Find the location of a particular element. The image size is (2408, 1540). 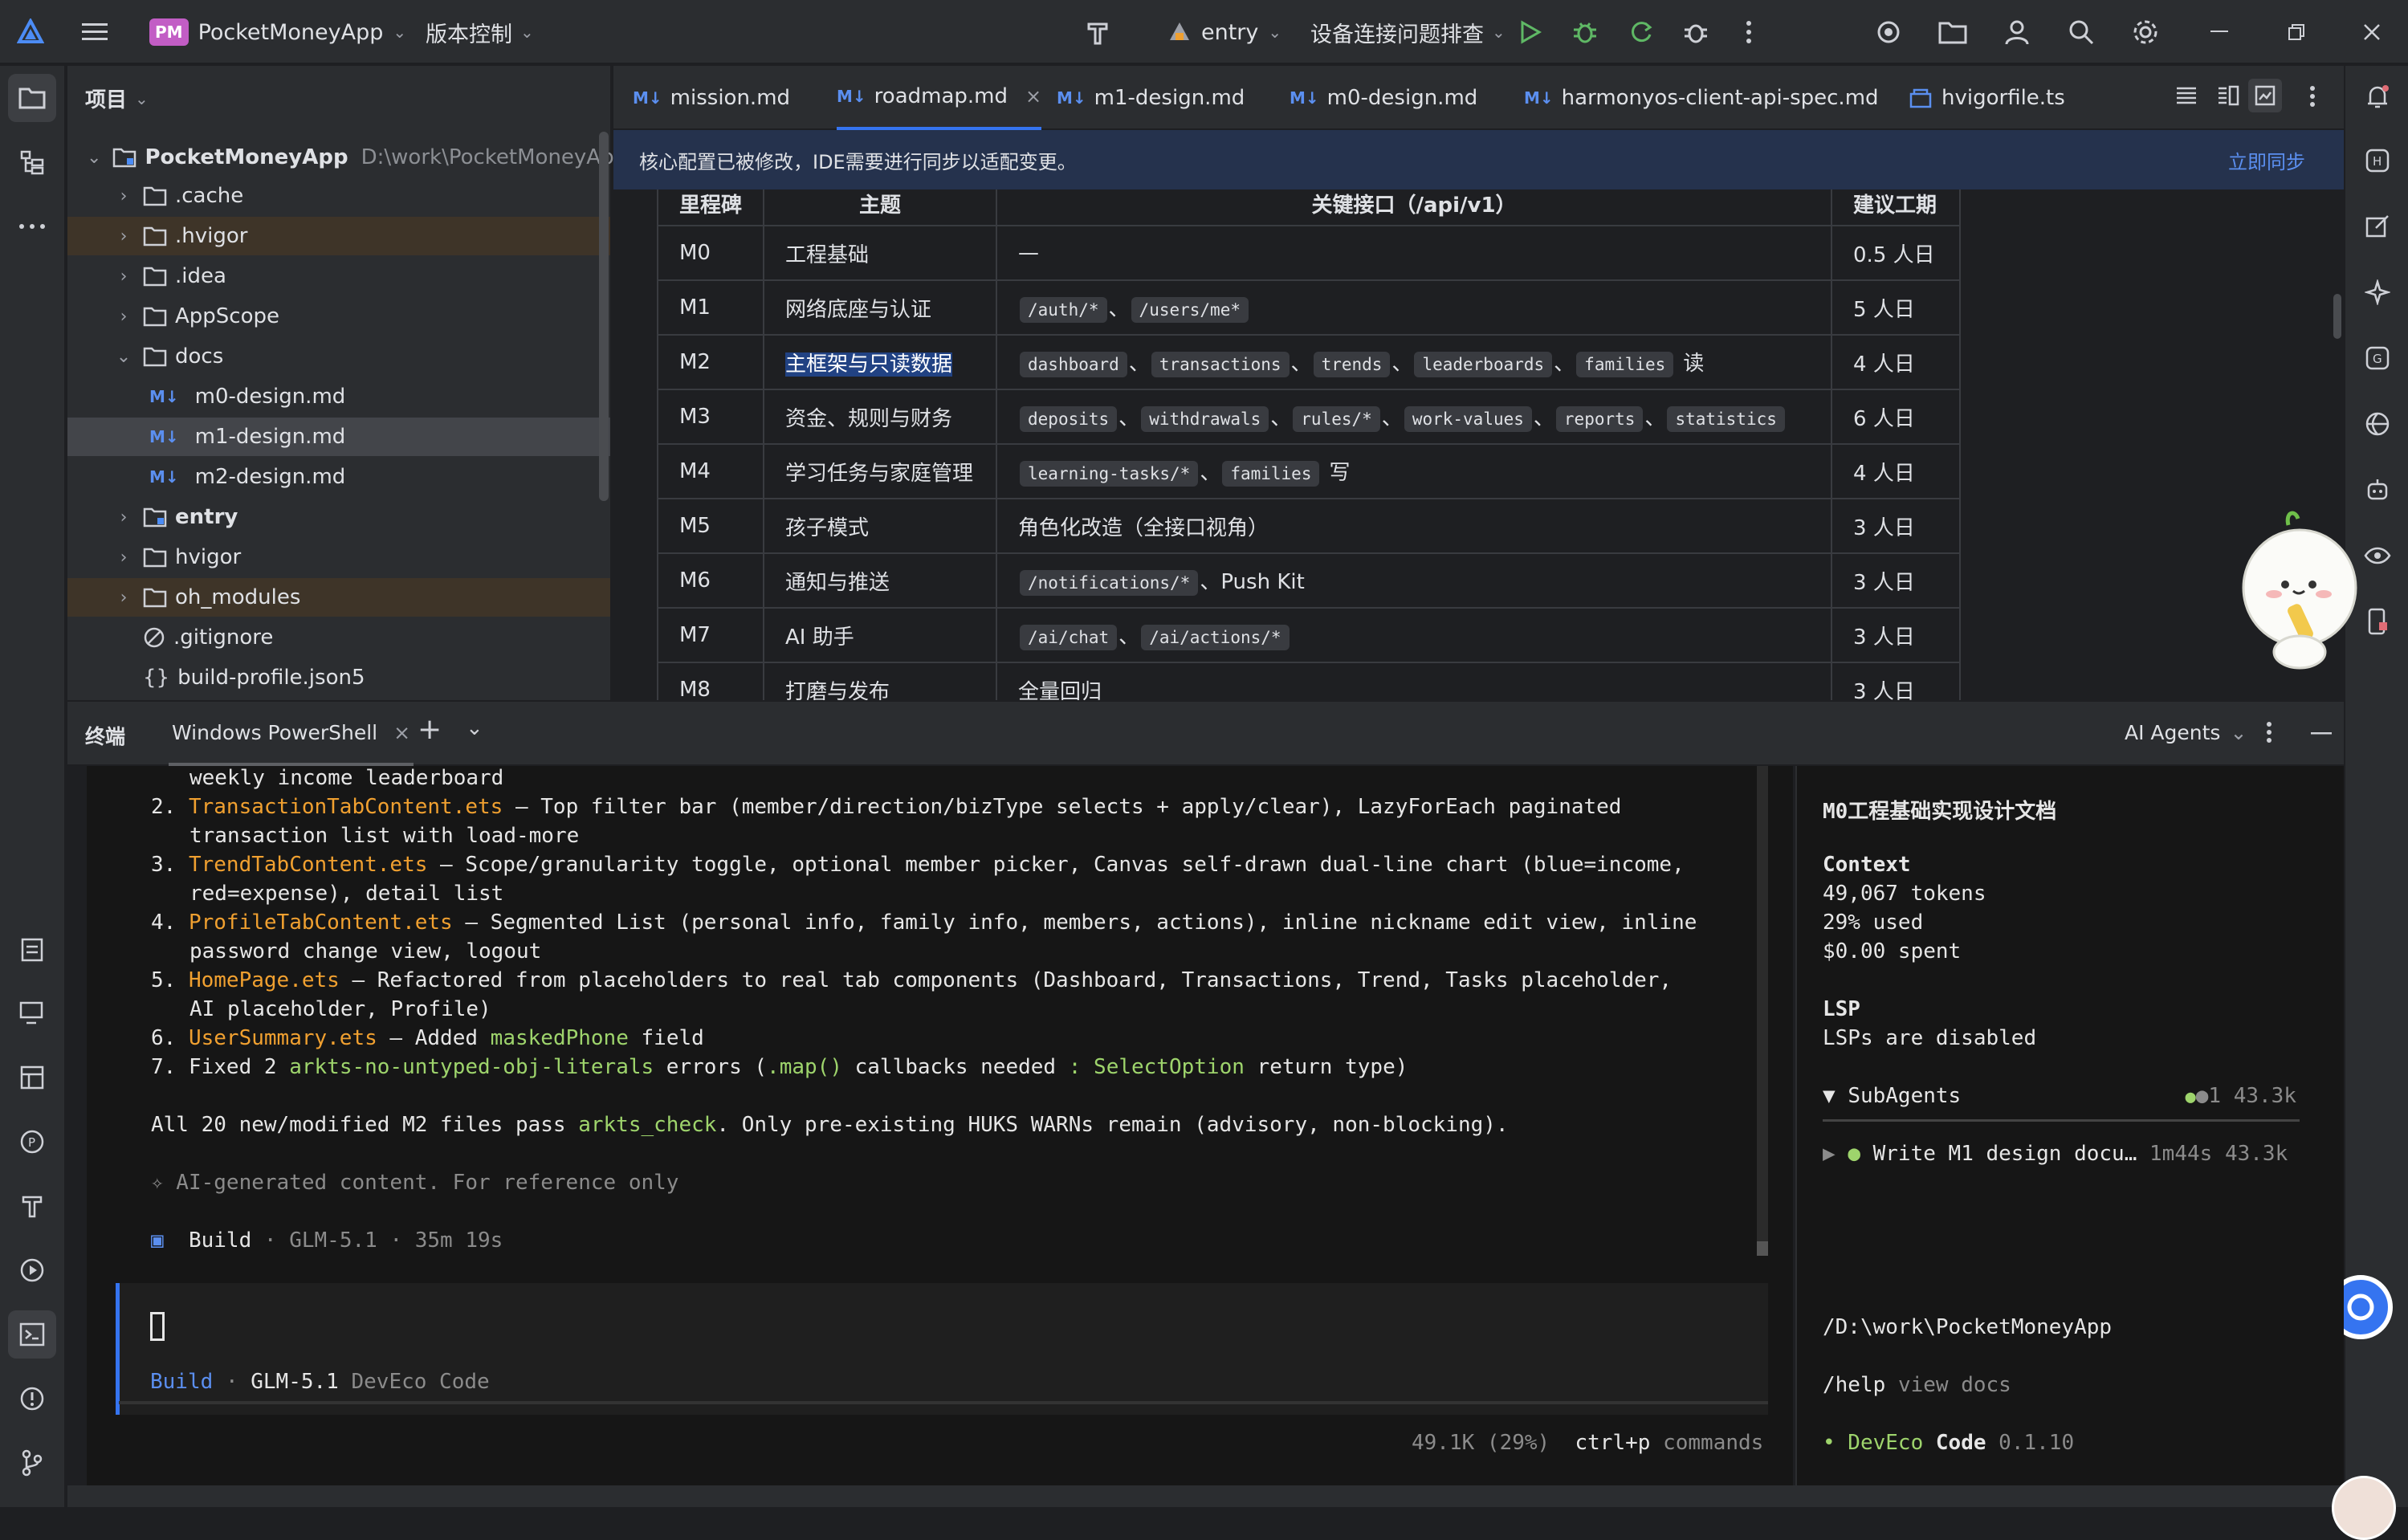

robot-icon is located at coordinates (2377, 490).